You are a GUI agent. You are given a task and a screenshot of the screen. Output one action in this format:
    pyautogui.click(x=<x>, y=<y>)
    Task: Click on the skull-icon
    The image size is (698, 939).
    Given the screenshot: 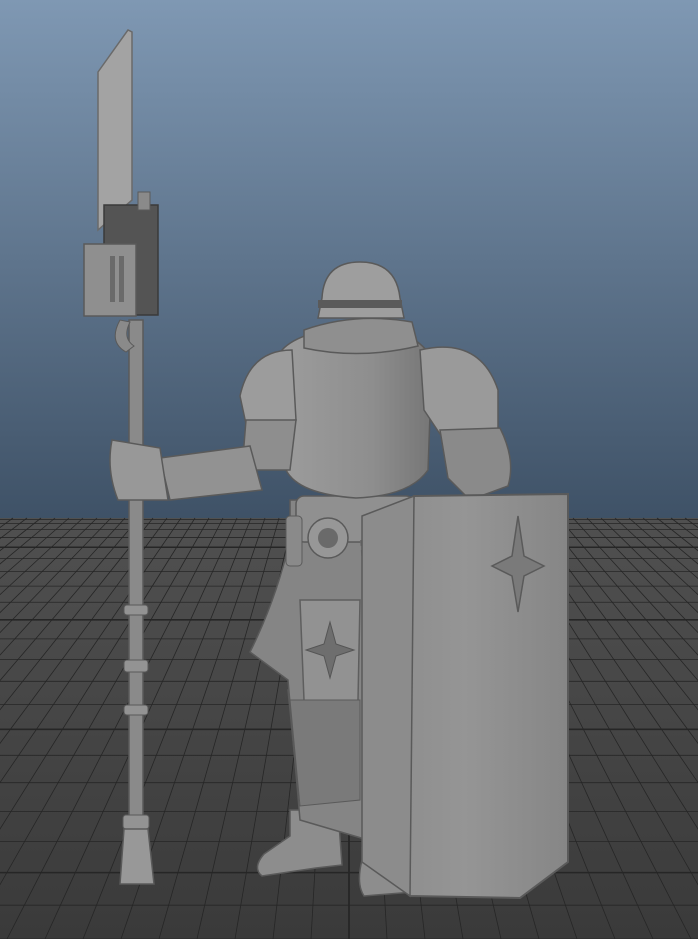 What is the action you would take?
    pyautogui.click(x=328, y=538)
    